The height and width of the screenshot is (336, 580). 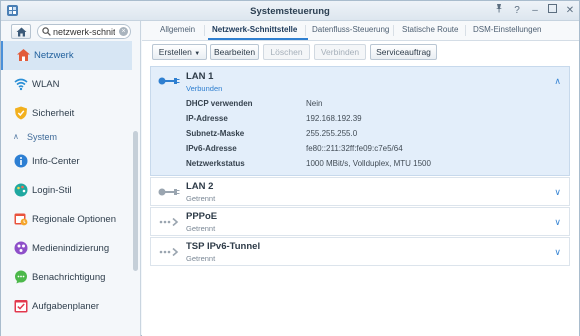 What do you see at coordinates (535, 11) in the screenshot?
I see `minimize-icon: –` at bounding box center [535, 11].